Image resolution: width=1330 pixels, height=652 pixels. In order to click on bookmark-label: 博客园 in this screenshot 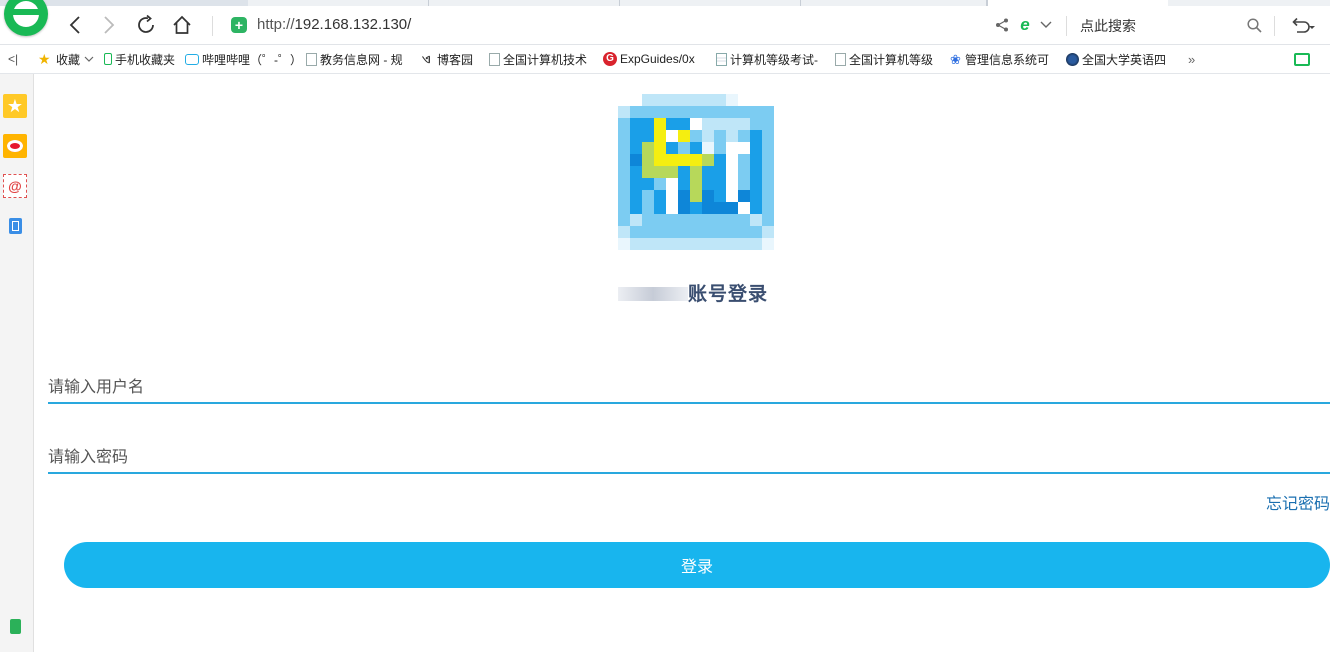, I will do `click(455, 59)`.